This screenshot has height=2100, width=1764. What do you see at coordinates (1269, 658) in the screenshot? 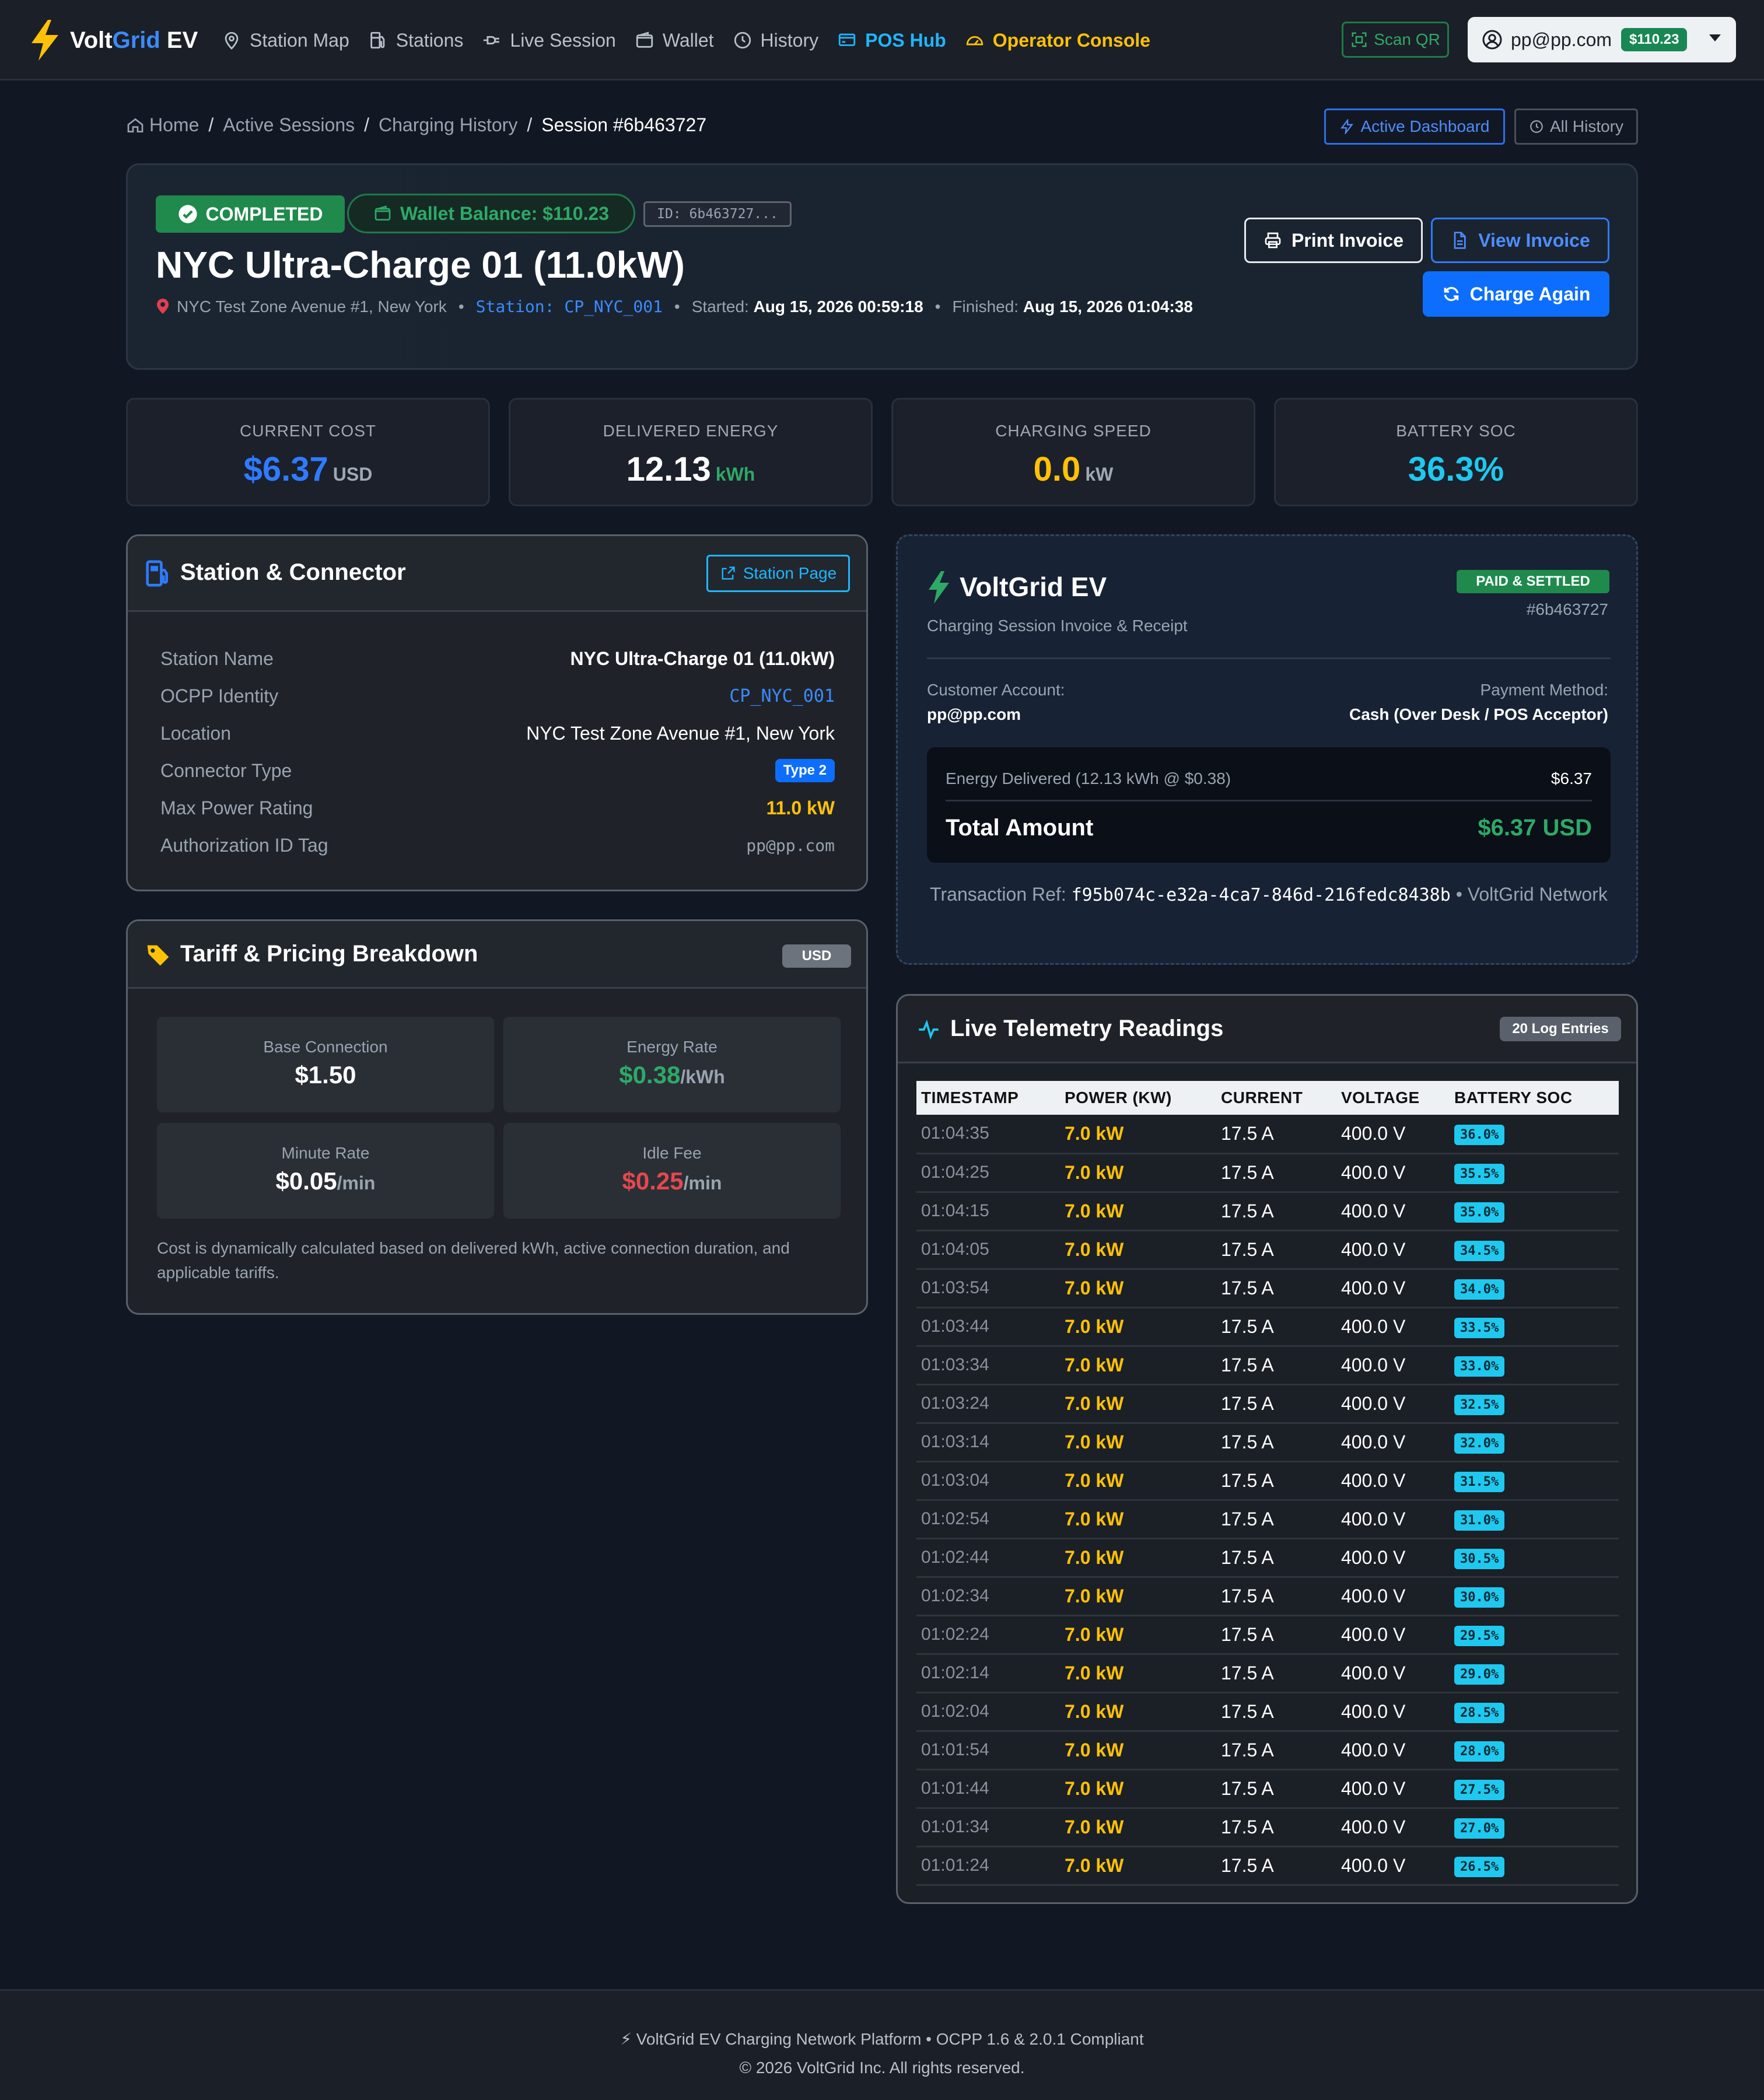
I see `invoice-divider` at bounding box center [1269, 658].